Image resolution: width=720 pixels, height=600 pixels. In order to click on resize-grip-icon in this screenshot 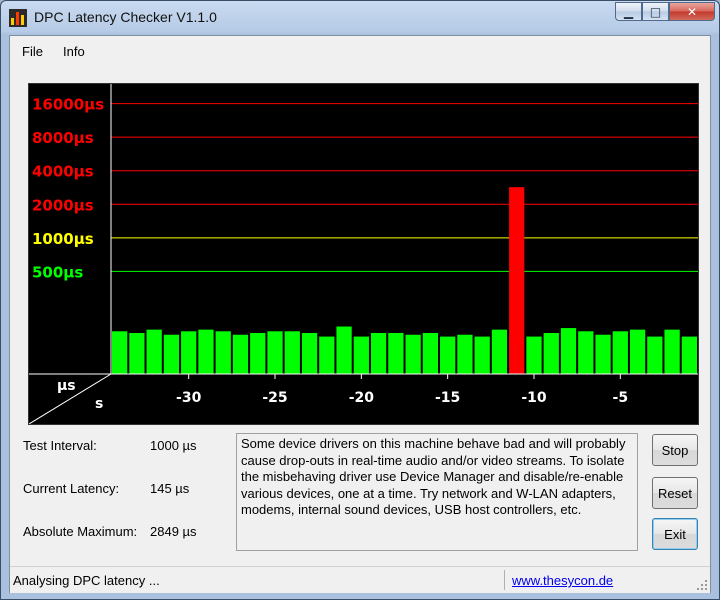, I will do `click(702, 585)`.